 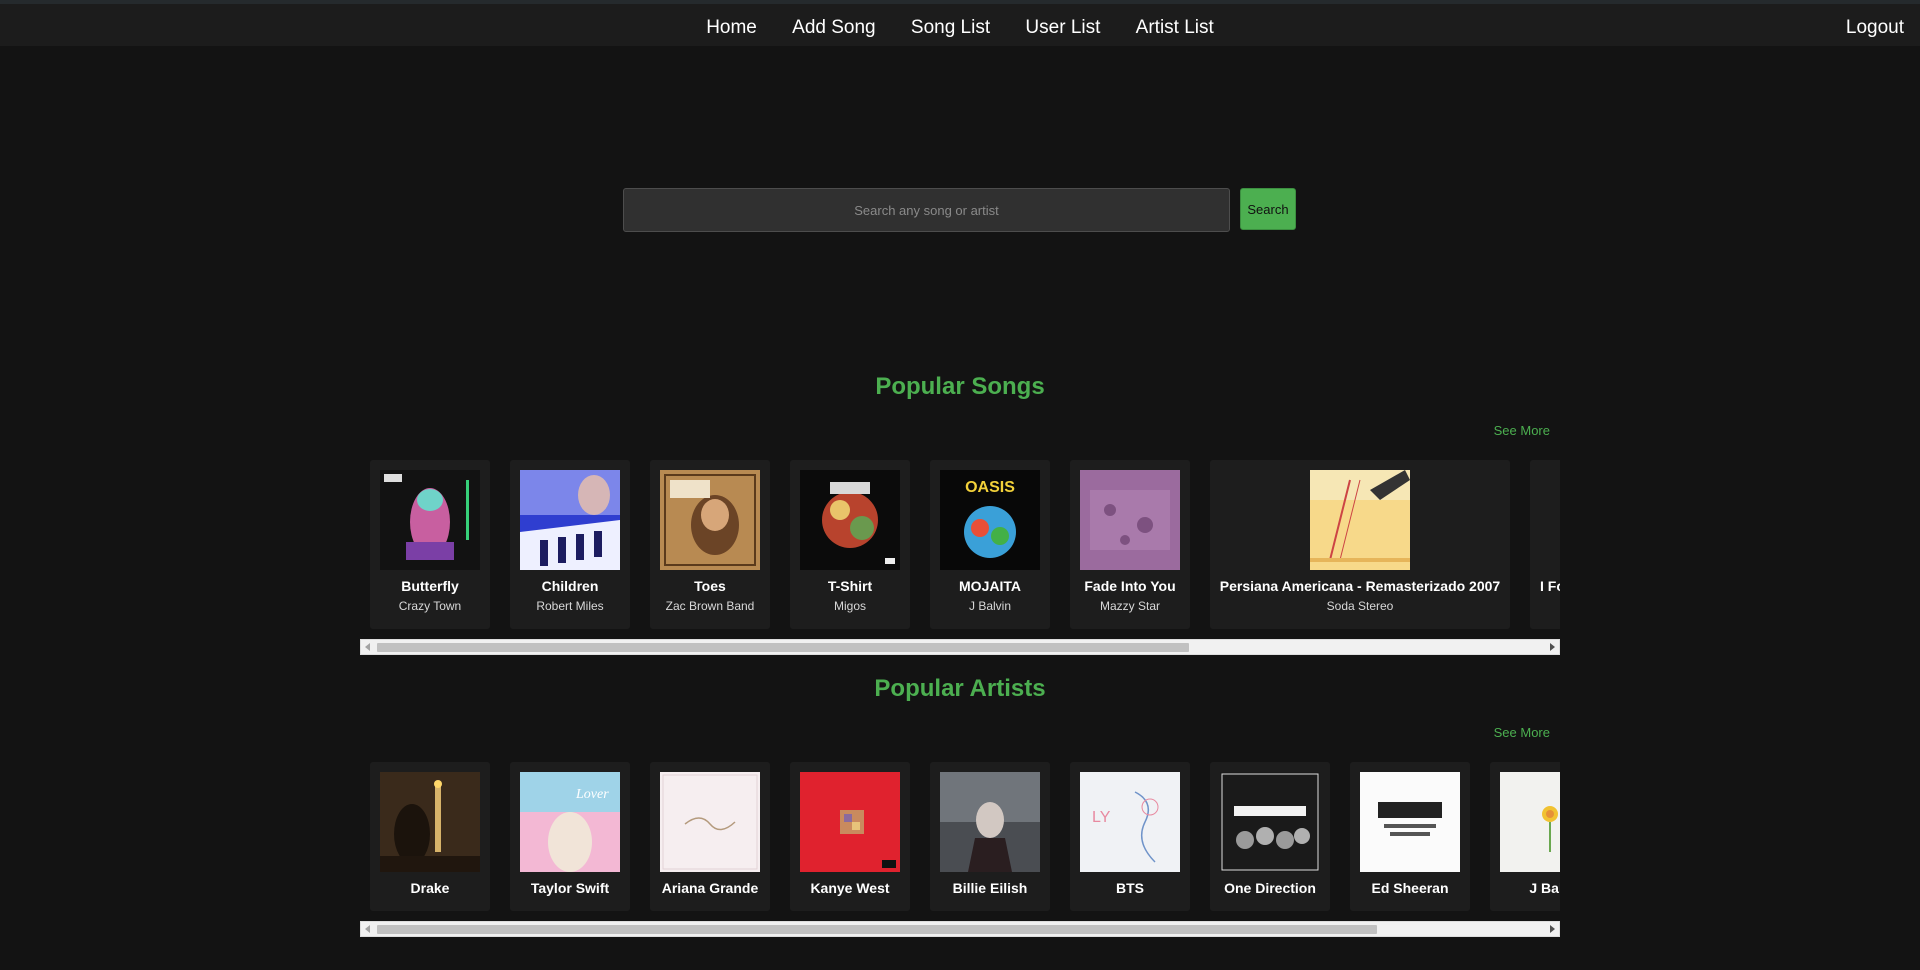 I want to click on logout-link: Logout, so click(x=1875, y=27).